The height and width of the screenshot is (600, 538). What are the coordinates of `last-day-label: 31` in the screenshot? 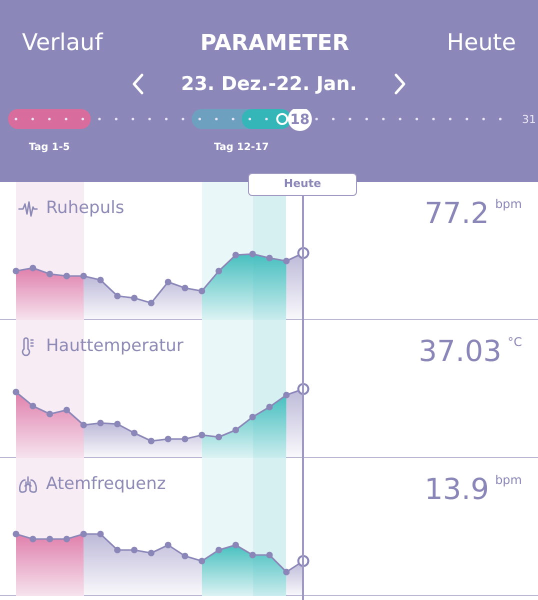 It's located at (529, 119).